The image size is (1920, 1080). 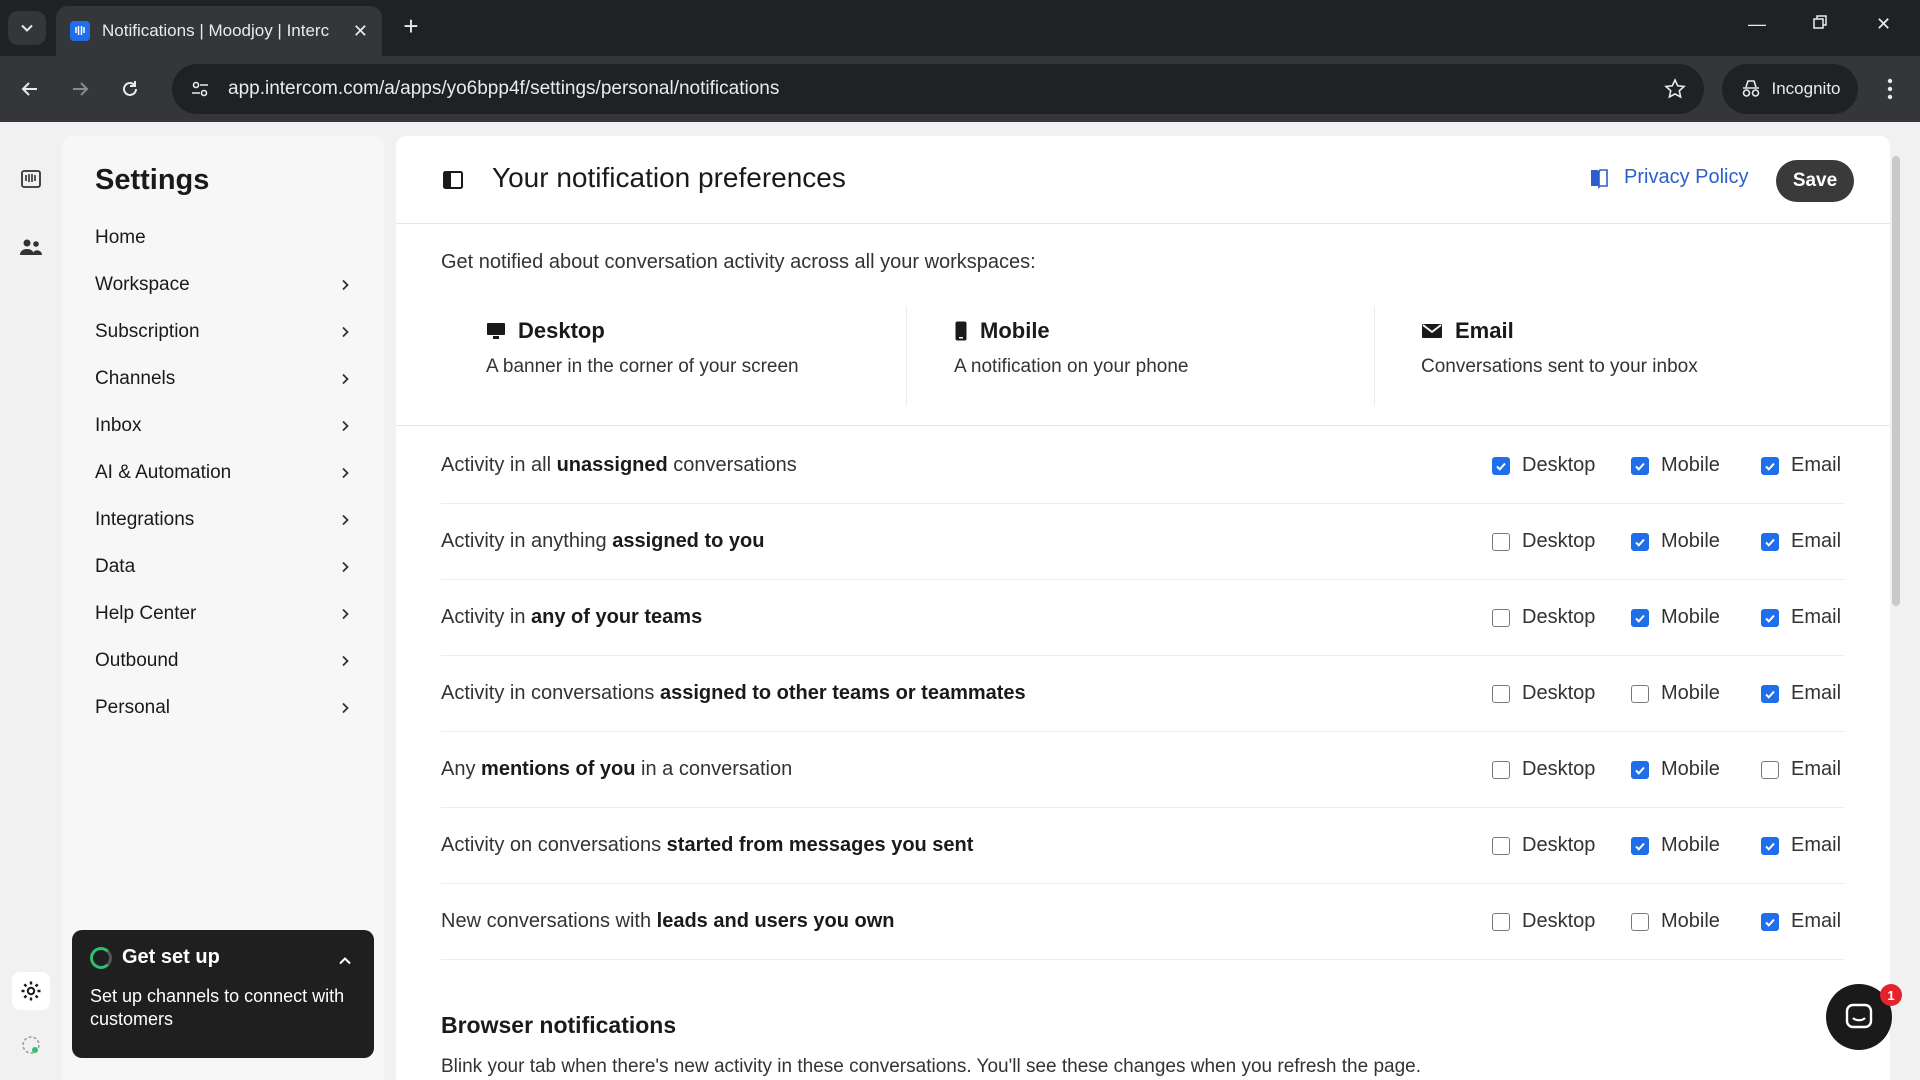 I want to click on sidebar-item-subscription: Subscription, so click(x=223, y=332).